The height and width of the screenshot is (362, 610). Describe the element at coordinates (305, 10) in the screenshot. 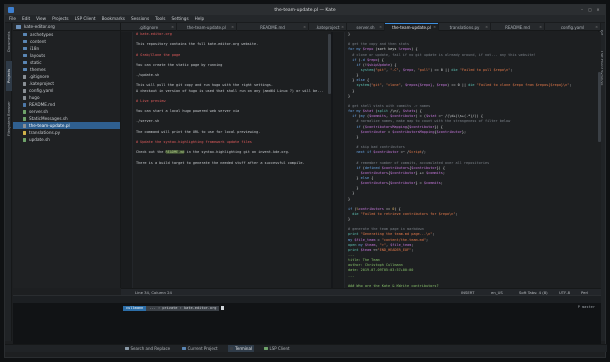

I see `title-bar: the-team-update.pl — Kate – ▢ ×` at that location.